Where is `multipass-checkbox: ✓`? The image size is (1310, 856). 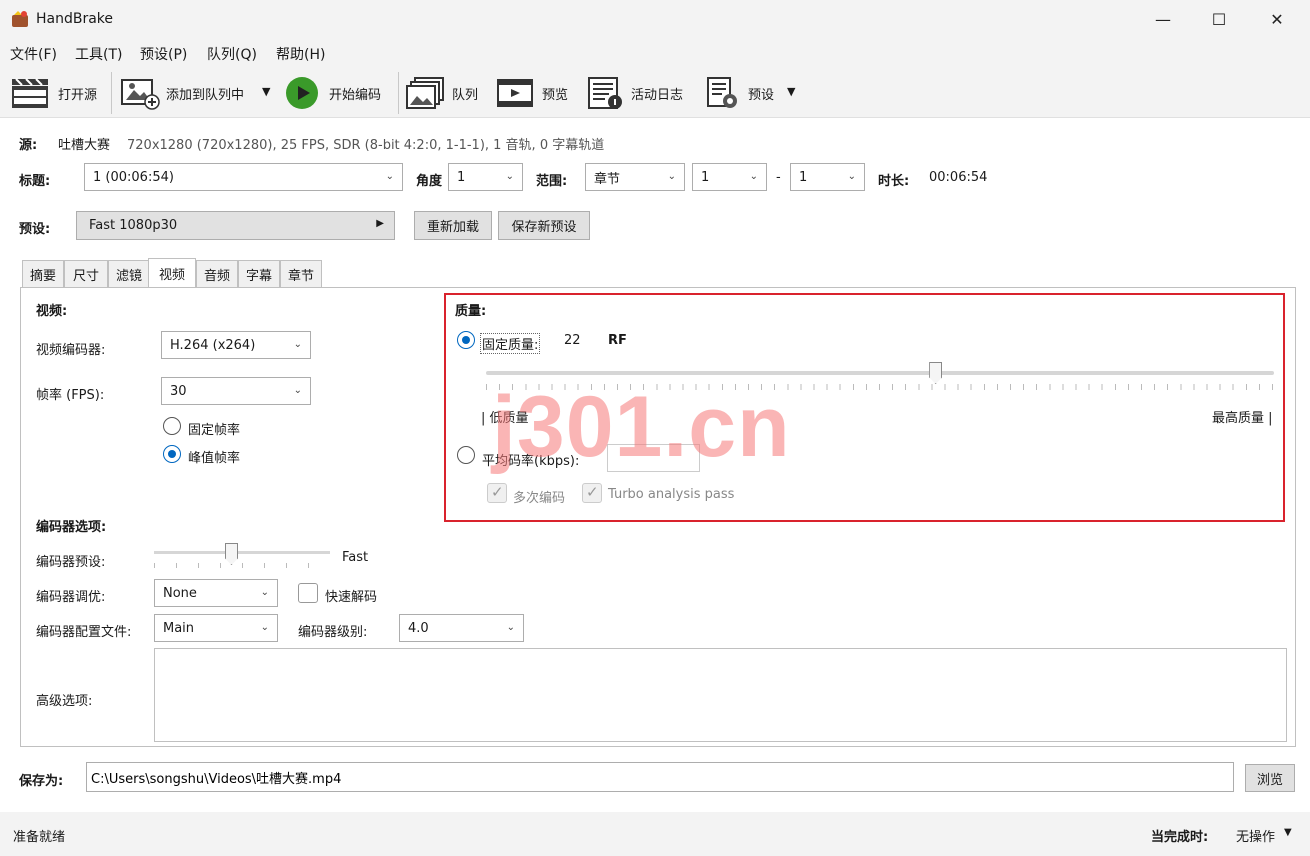 multipass-checkbox: ✓ is located at coordinates (497, 493).